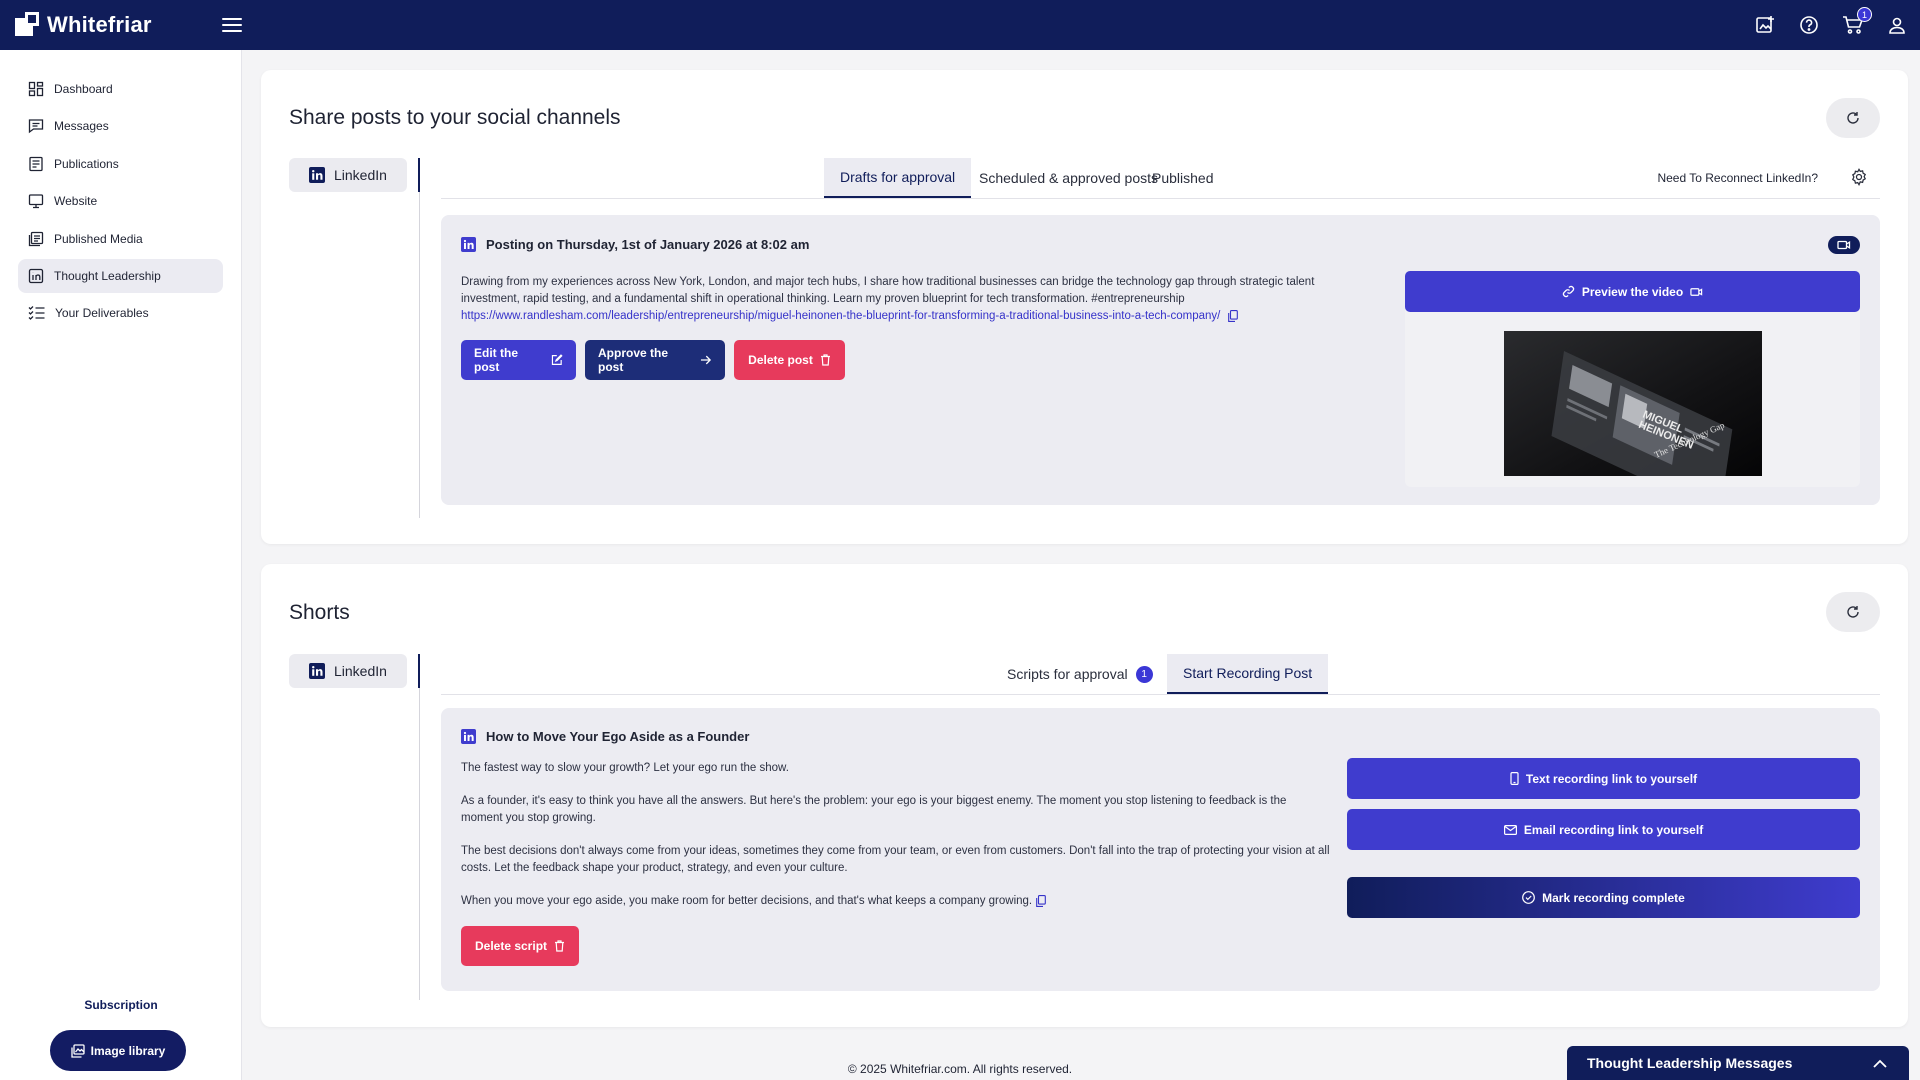 This screenshot has width=1920, height=1080. Describe the element at coordinates (1859, 179) in the screenshot. I see `settings-gear-icon` at that location.